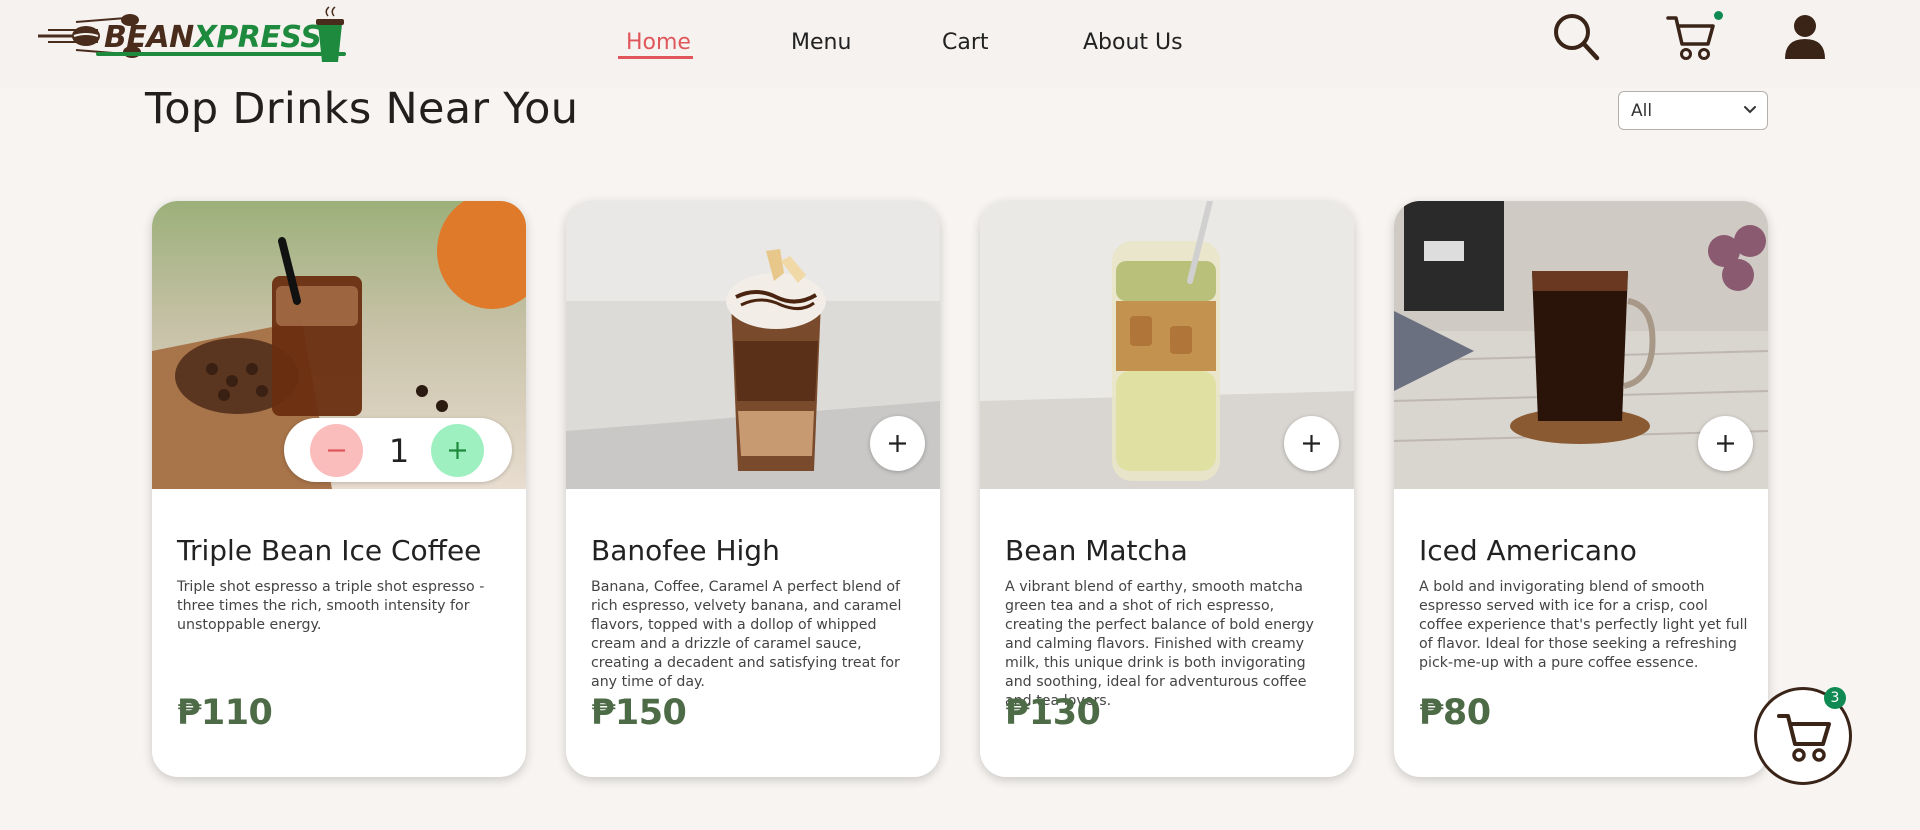 The image size is (1920, 830). Describe the element at coordinates (965, 42) in the screenshot. I see `nav-cart: Cart` at that location.